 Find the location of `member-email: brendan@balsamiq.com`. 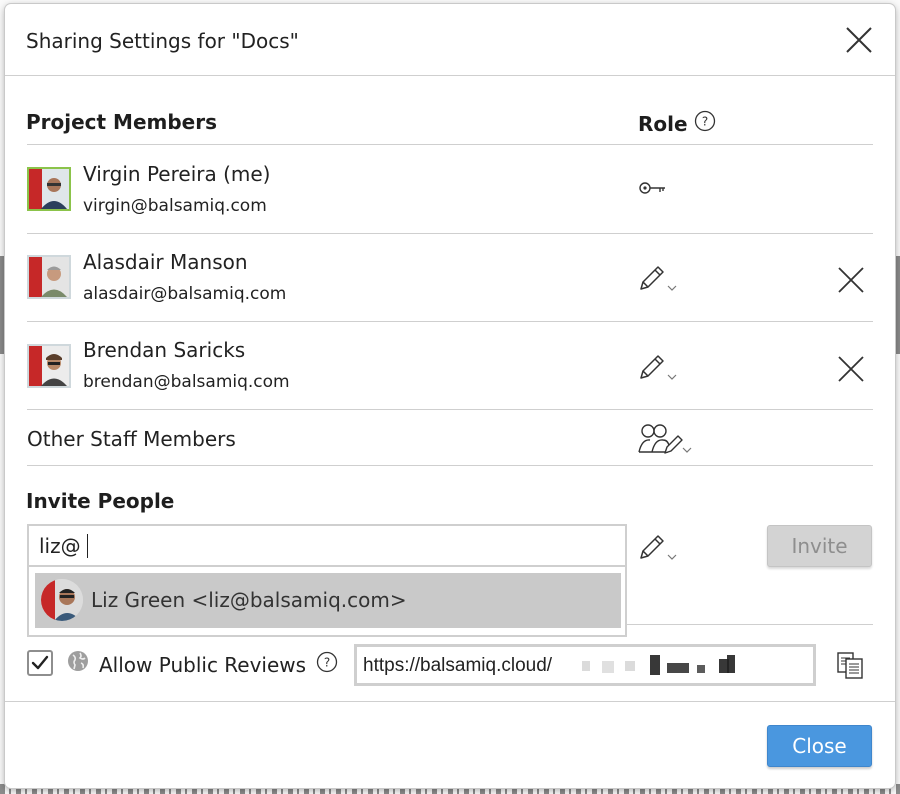

member-email: brendan@balsamiq.com is located at coordinates (186, 382).